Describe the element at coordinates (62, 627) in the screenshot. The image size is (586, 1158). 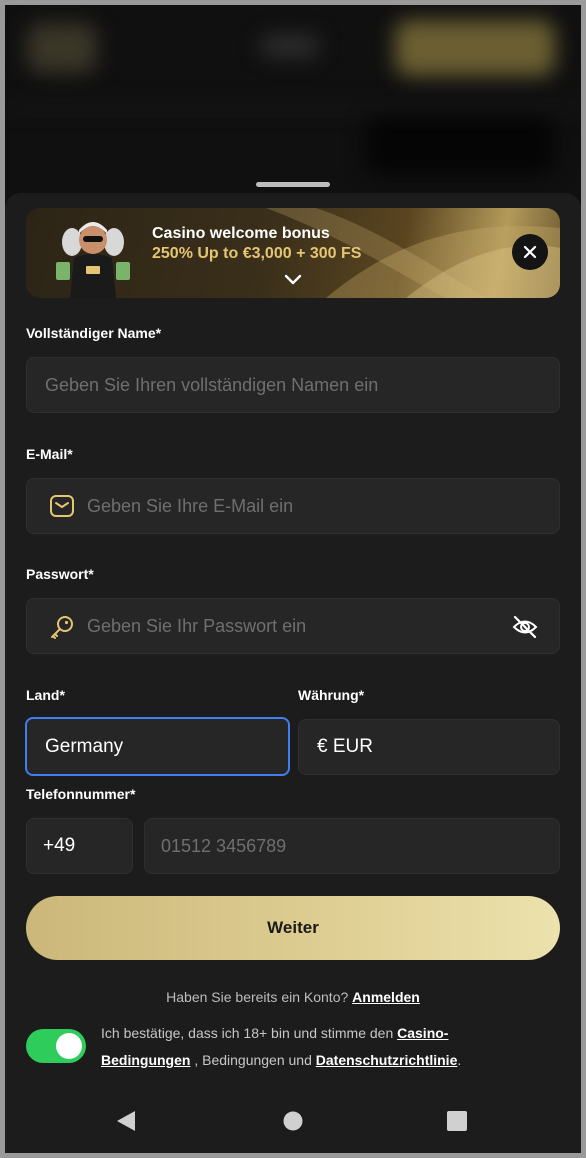
I see `key-icon` at that location.